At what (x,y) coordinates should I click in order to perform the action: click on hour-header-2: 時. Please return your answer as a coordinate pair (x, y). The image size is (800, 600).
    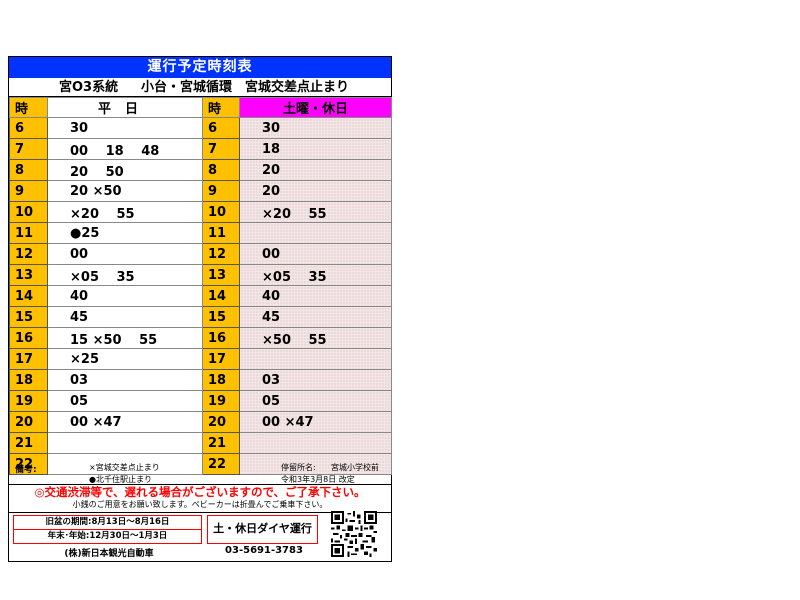
    Looking at the image, I should click on (221, 107).